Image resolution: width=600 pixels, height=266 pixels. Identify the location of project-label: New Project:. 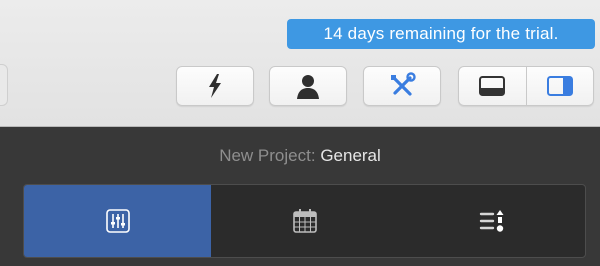
(267, 155).